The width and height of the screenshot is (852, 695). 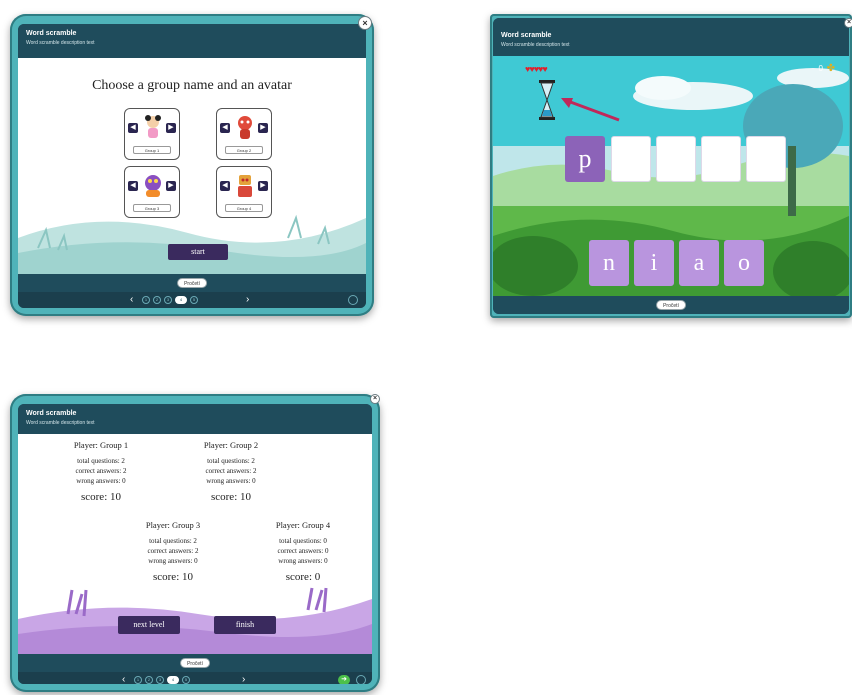 I want to click on page-navigation: ‹ 1 2 3 4 5 › ➜, so click(x=195, y=678).